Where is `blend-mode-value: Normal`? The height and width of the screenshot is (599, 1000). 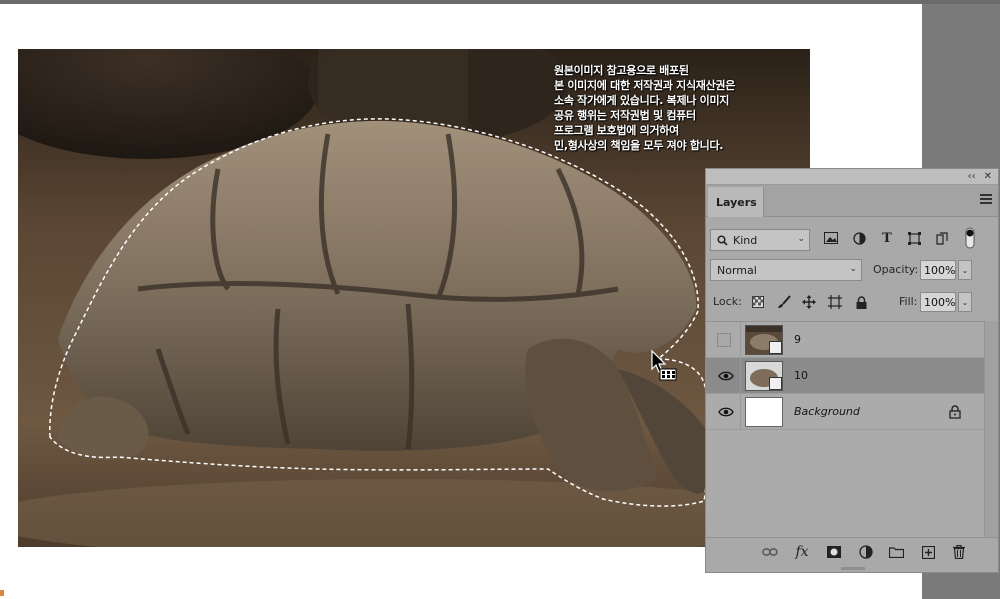
blend-mode-value: Normal is located at coordinates (737, 270).